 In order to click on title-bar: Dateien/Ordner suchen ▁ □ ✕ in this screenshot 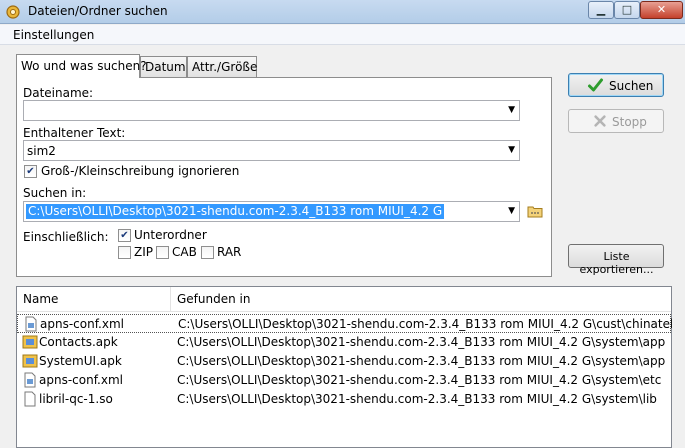, I will do `click(342, 12)`.